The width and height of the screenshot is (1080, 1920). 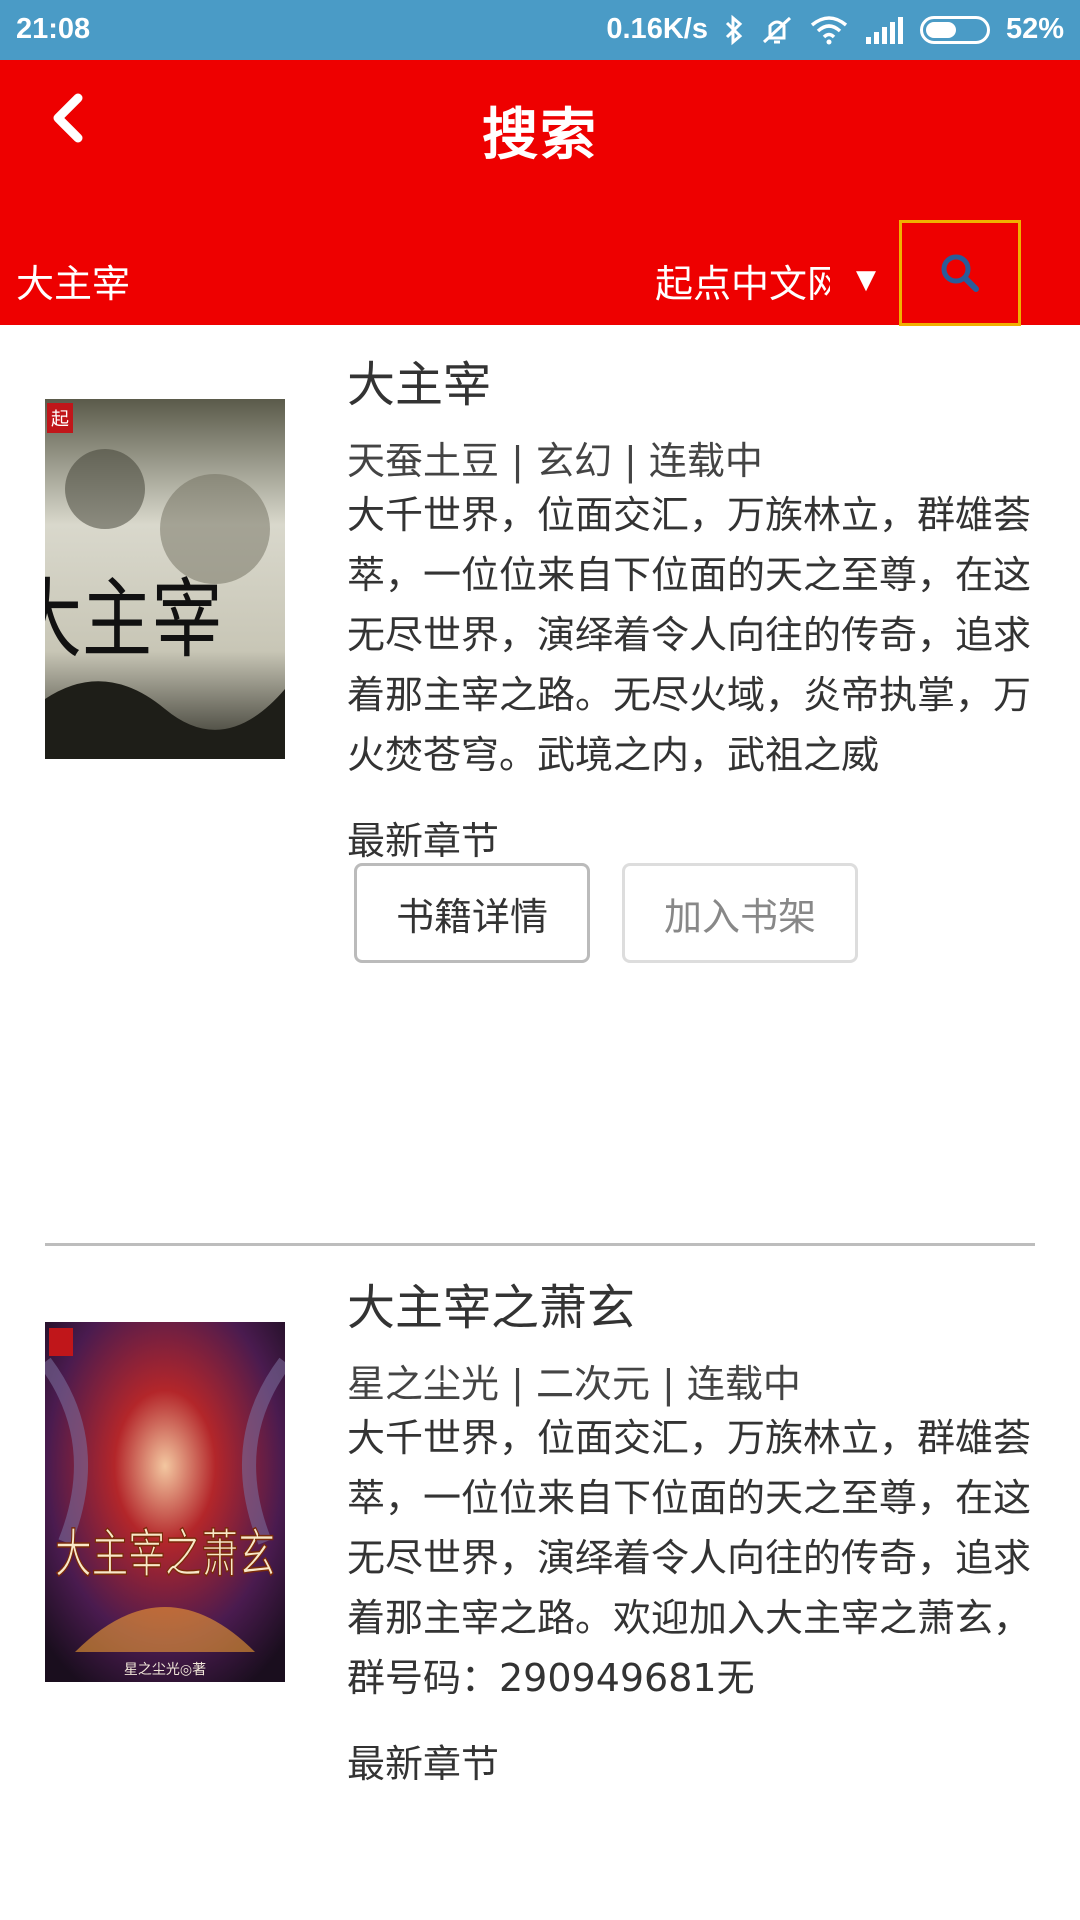 What do you see at coordinates (540, 1244) in the screenshot?
I see `divider` at bounding box center [540, 1244].